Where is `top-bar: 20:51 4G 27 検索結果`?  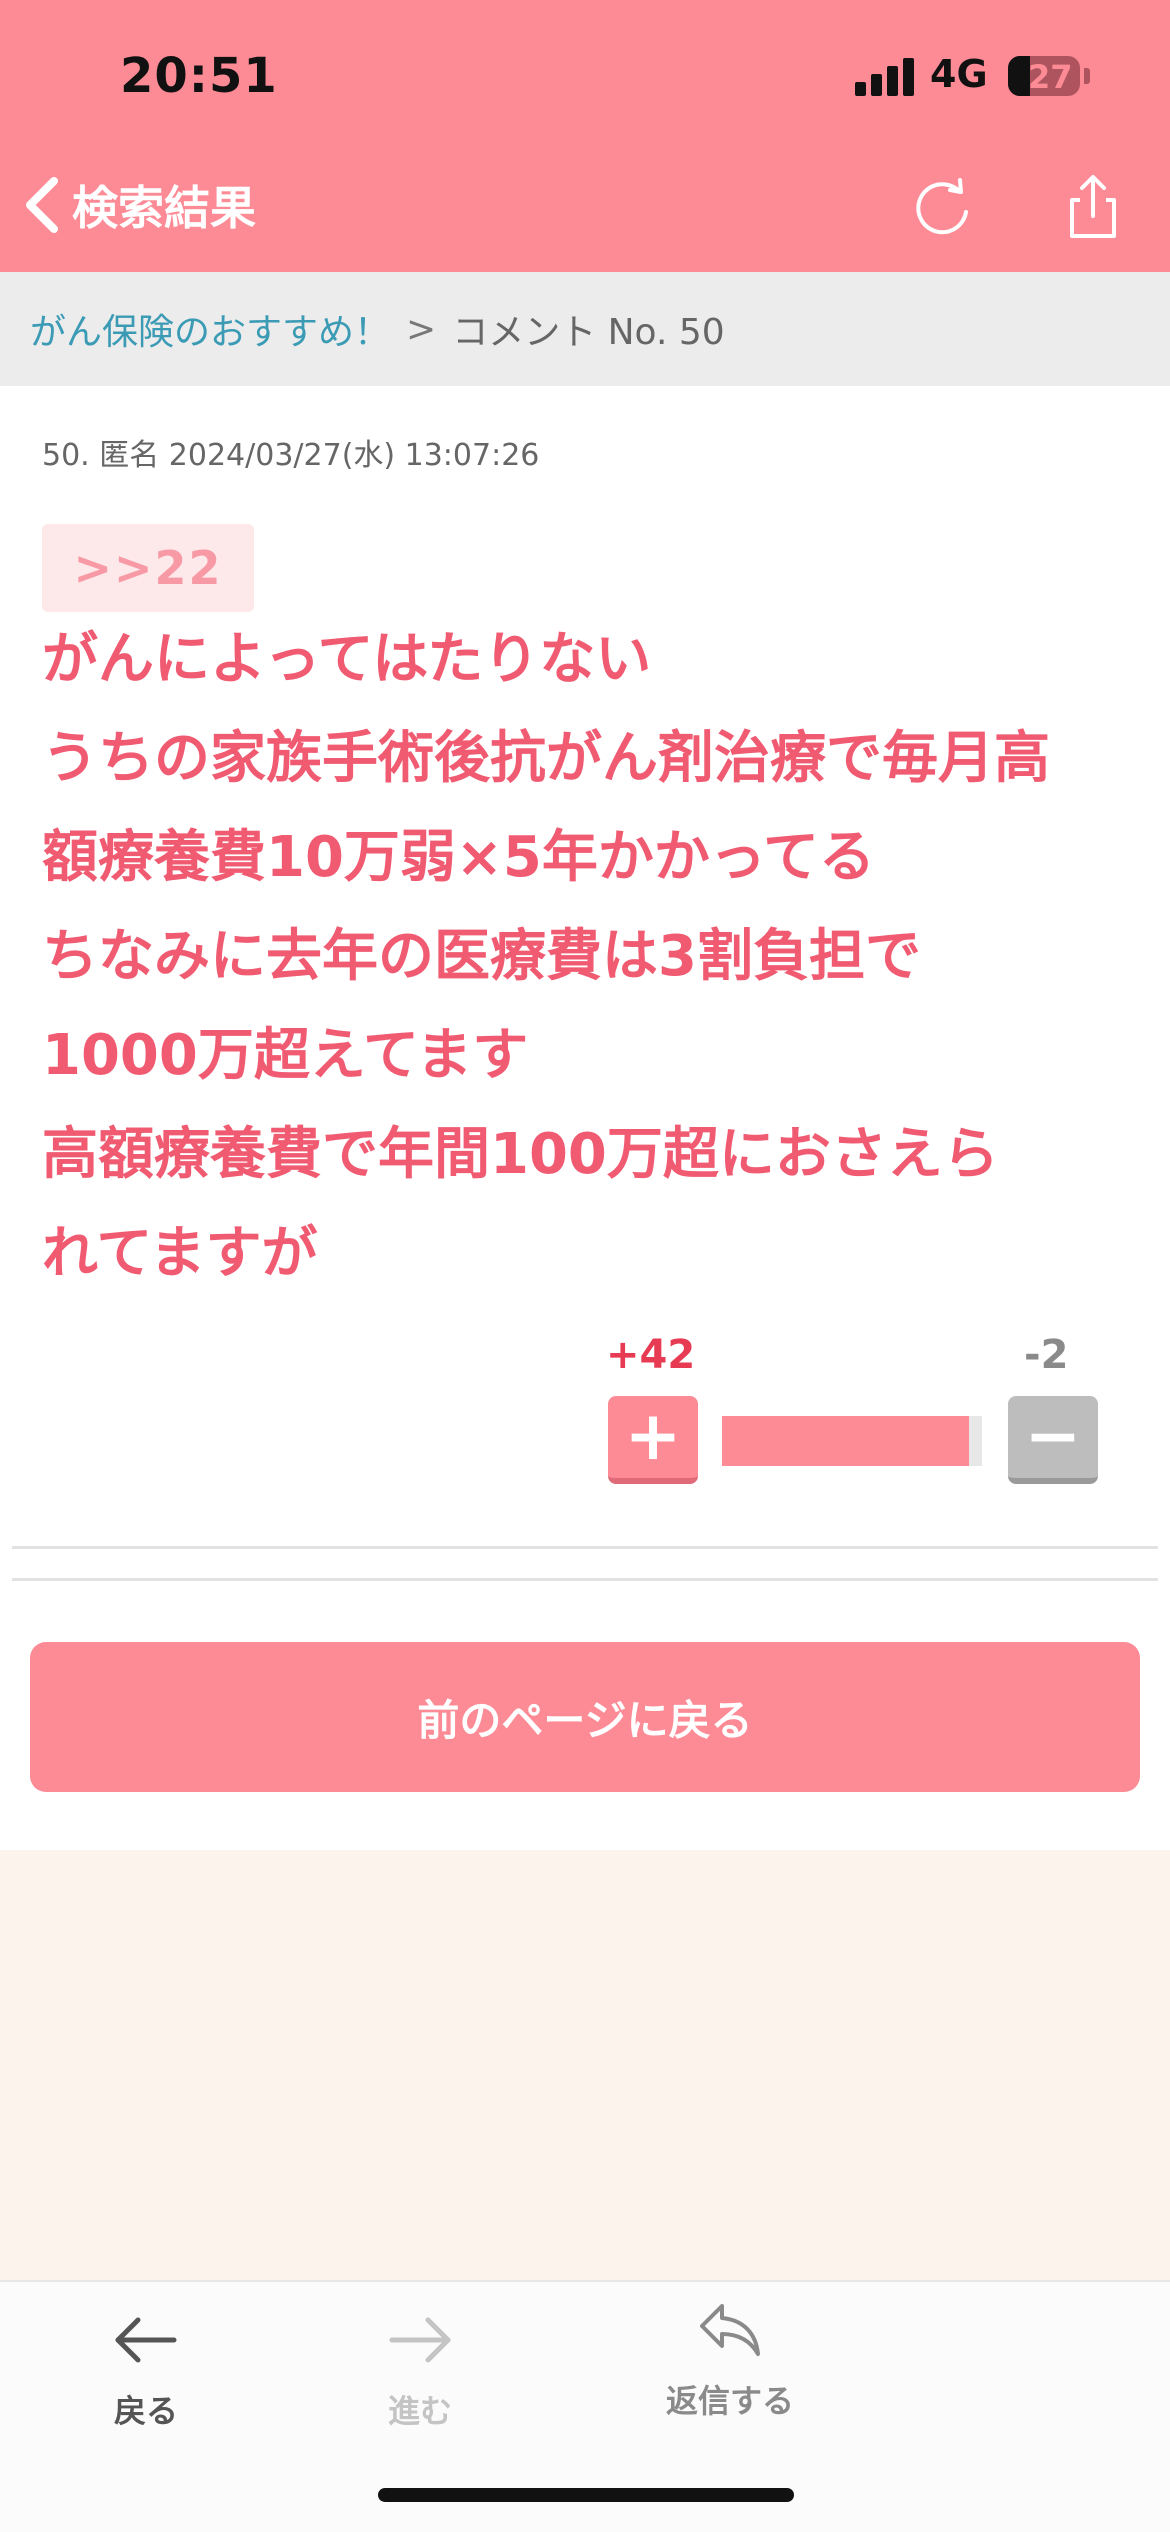
top-bar: 20:51 4G 27 検索結果 is located at coordinates (585, 136).